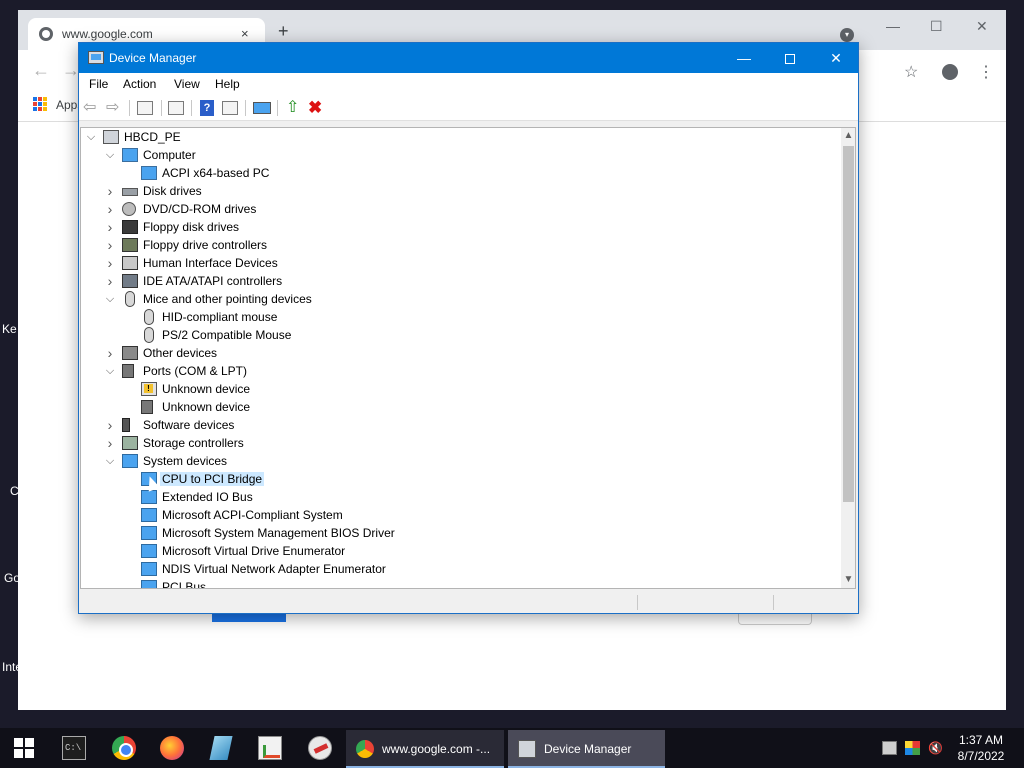  Describe the element at coordinates (24, 748) in the screenshot. I see `start-button` at that location.